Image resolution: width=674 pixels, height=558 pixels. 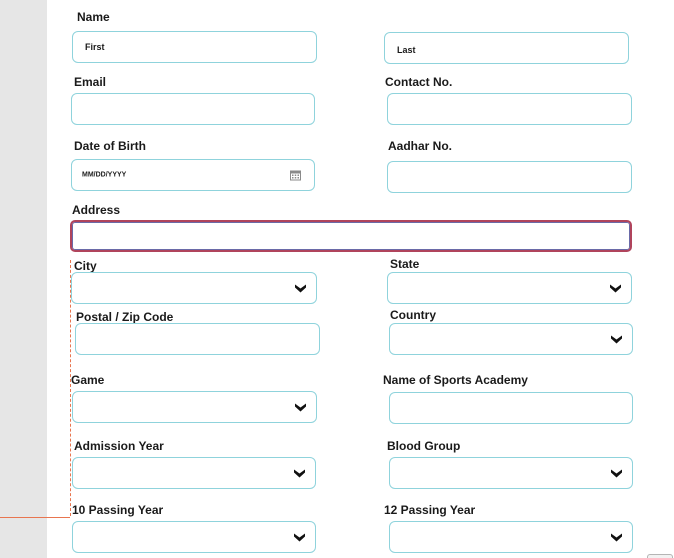 I want to click on admission-year-label: Admission Year, so click(x=119, y=446).